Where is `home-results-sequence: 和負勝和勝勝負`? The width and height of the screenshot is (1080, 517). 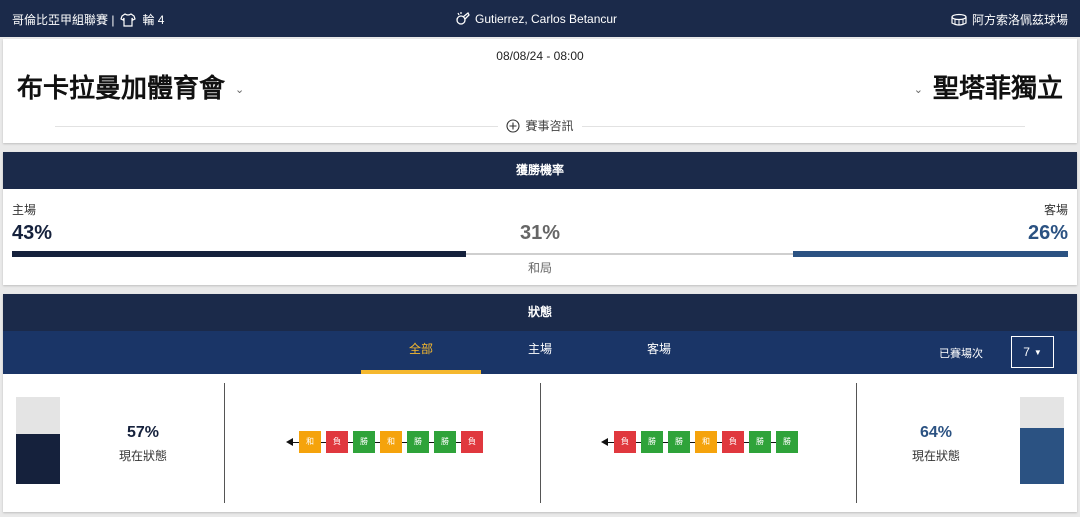
home-results-sequence: 和負勝和勝勝負 is located at coordinates (384, 442).